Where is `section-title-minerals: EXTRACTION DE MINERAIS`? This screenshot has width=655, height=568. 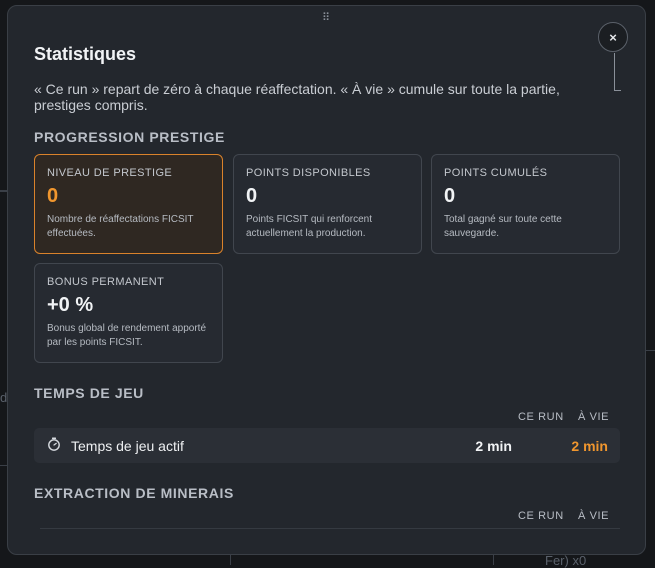
section-title-minerals: EXTRACTION DE MINERAIS is located at coordinates (134, 493).